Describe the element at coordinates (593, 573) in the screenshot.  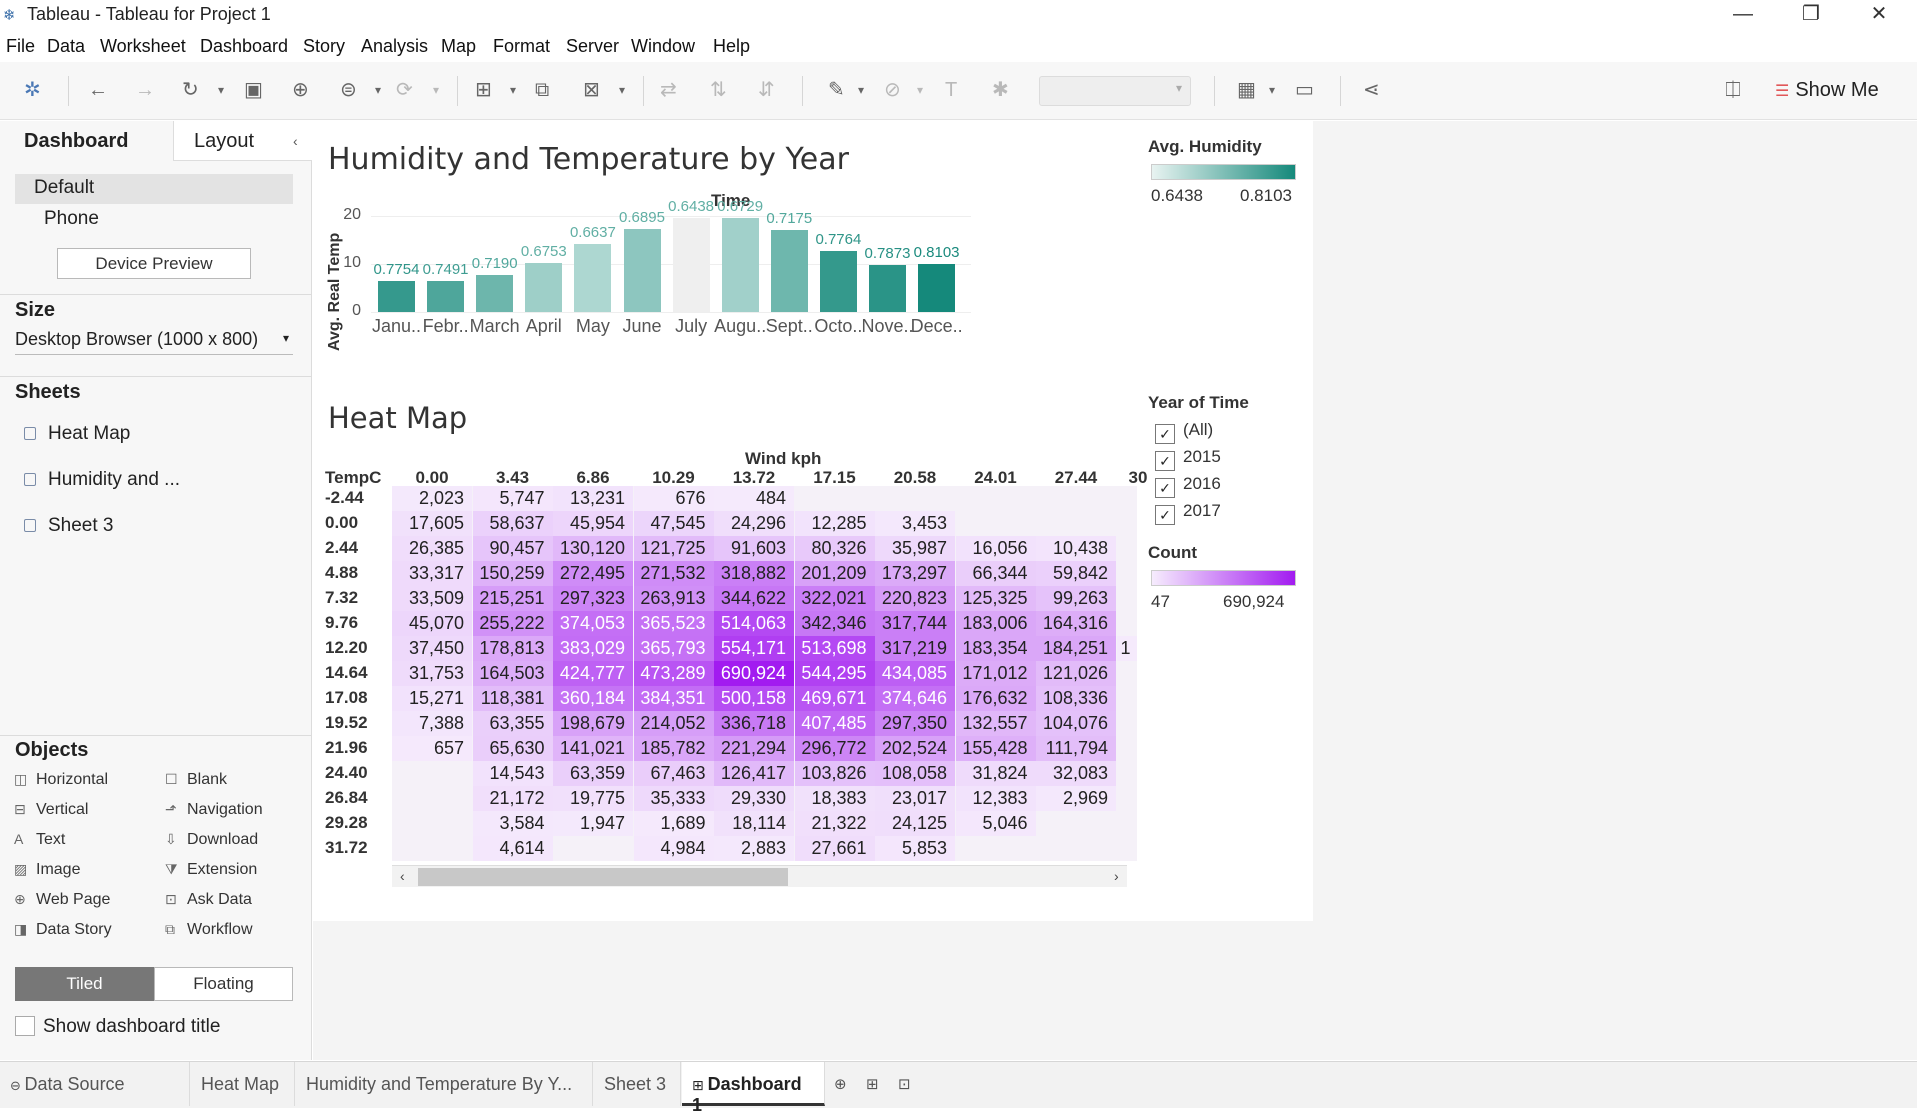
I see `heat-map-cell: 272,495` at that location.